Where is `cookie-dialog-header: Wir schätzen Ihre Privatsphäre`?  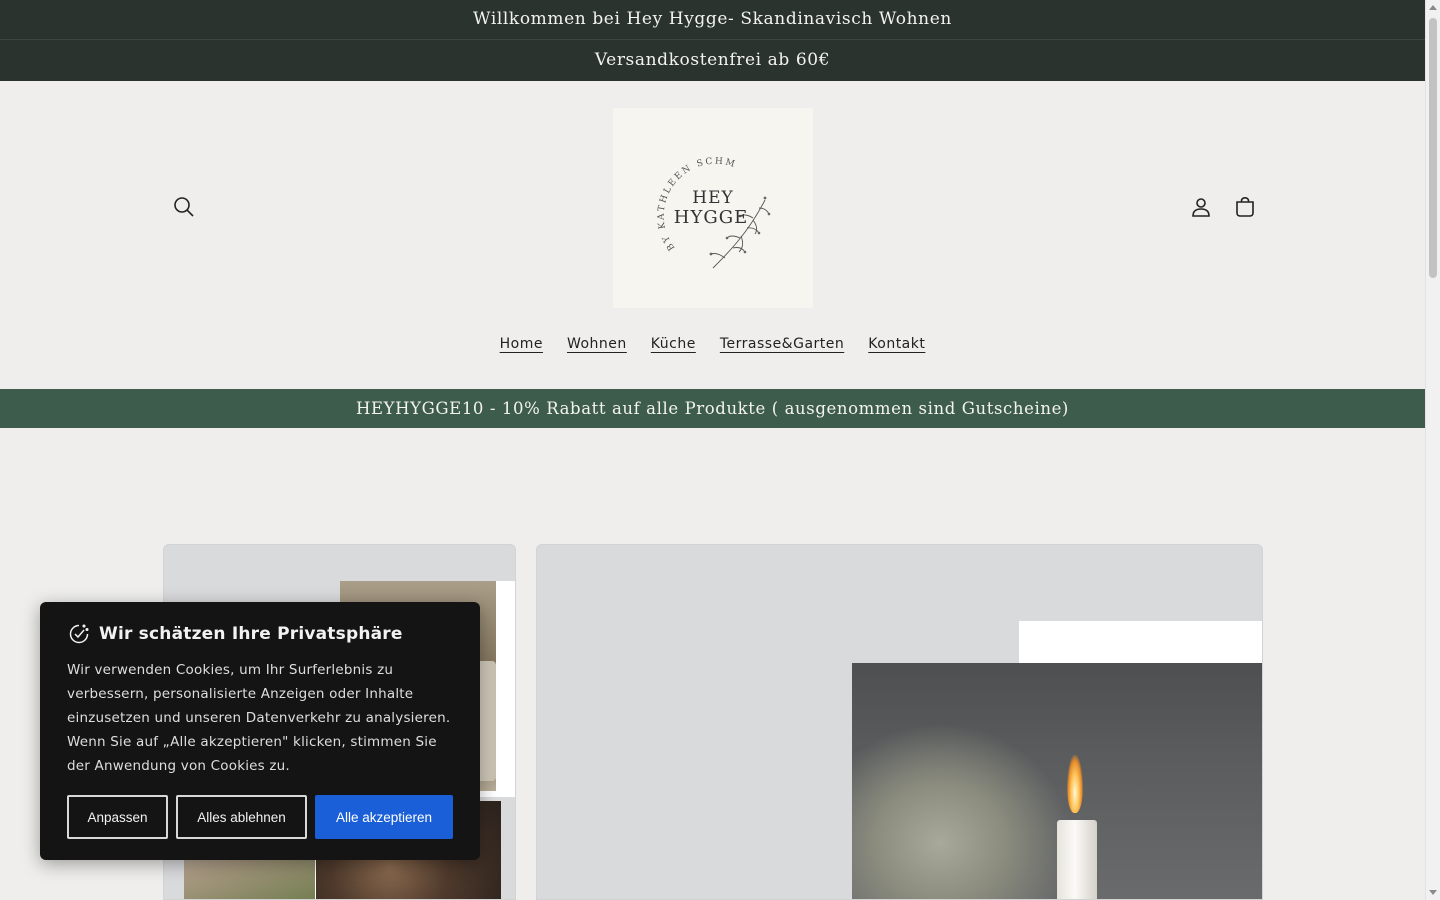 cookie-dialog-header: Wir schätzen Ihre Privatsphäre is located at coordinates (235, 634).